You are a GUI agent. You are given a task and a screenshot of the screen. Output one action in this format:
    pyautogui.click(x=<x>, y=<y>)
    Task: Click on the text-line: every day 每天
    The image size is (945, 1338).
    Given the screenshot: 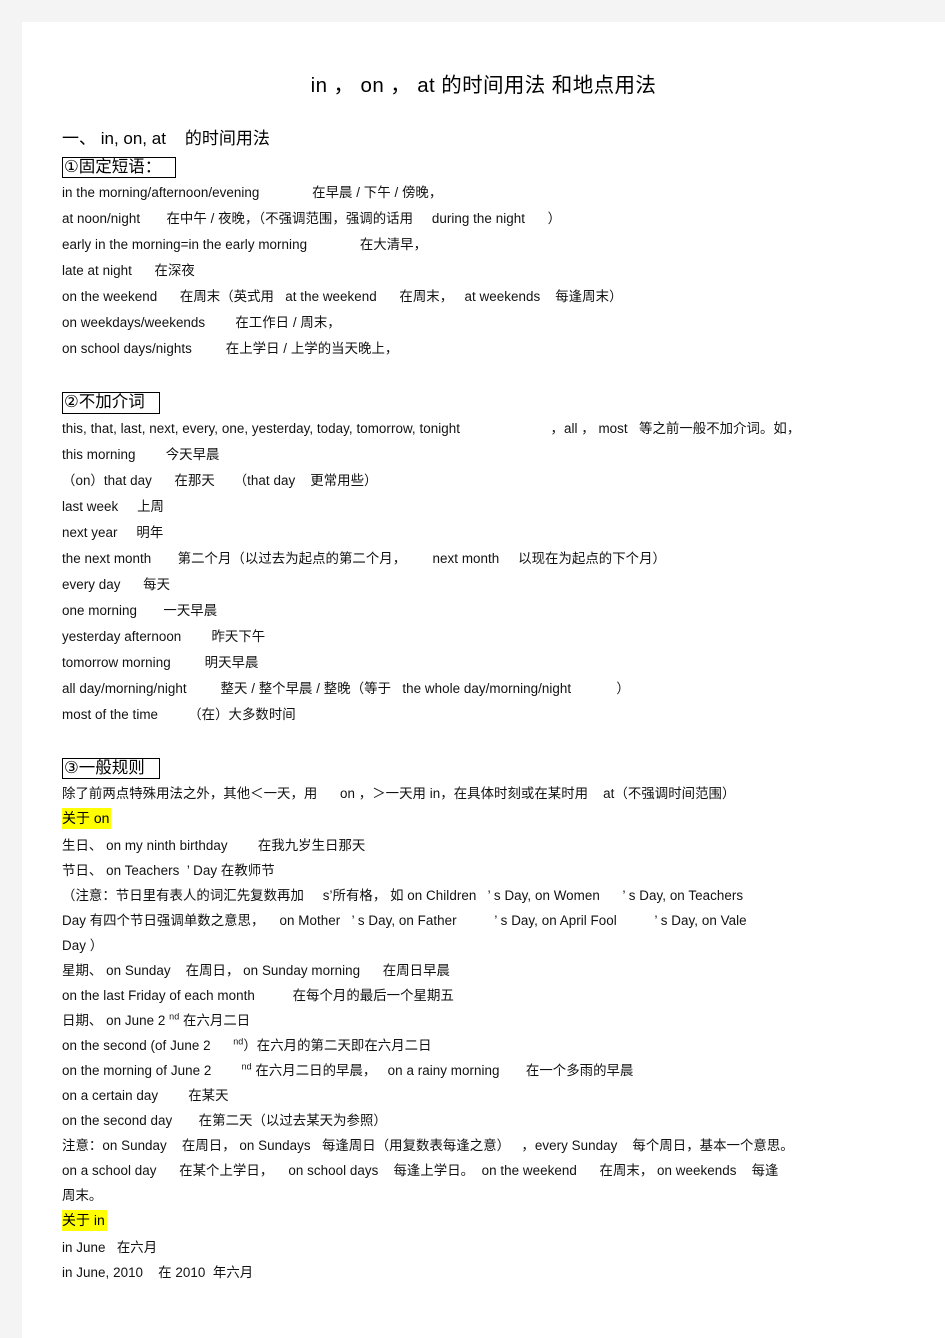 What is the action you would take?
    pyautogui.click(x=116, y=584)
    